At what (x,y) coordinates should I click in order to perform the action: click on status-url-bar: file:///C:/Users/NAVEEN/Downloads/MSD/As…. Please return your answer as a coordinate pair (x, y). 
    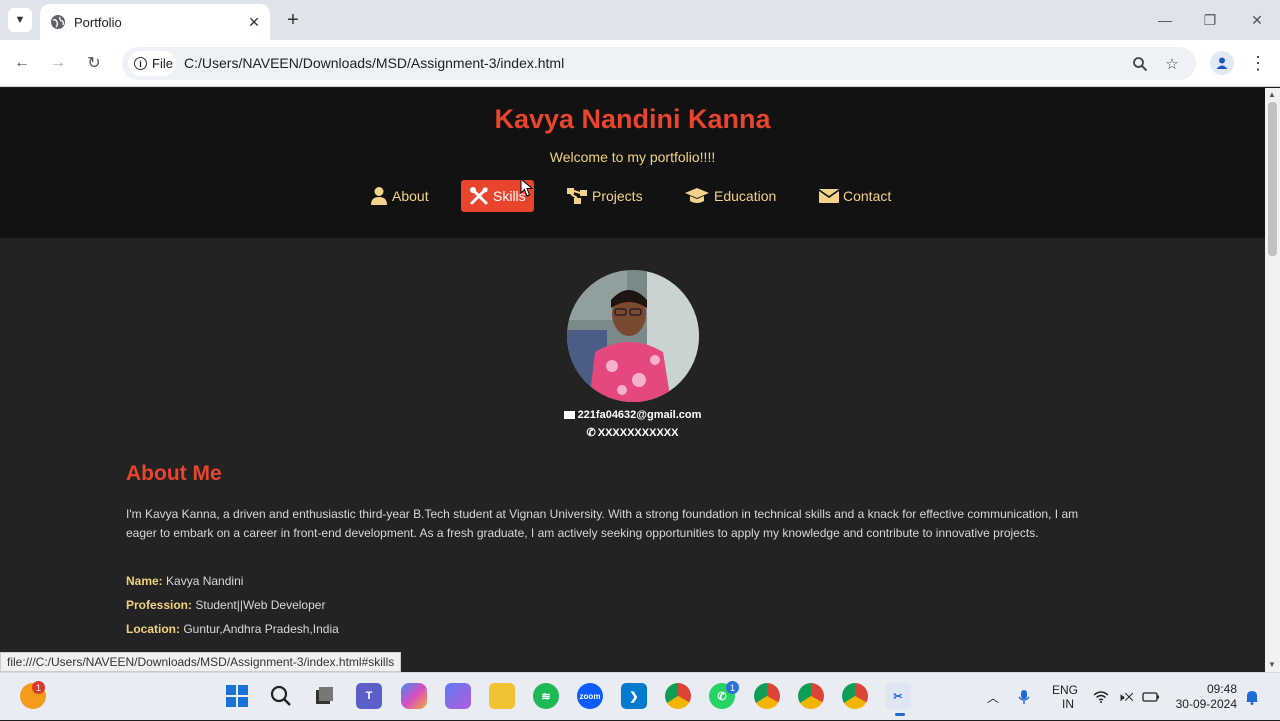
    Looking at the image, I should click on (201, 662).